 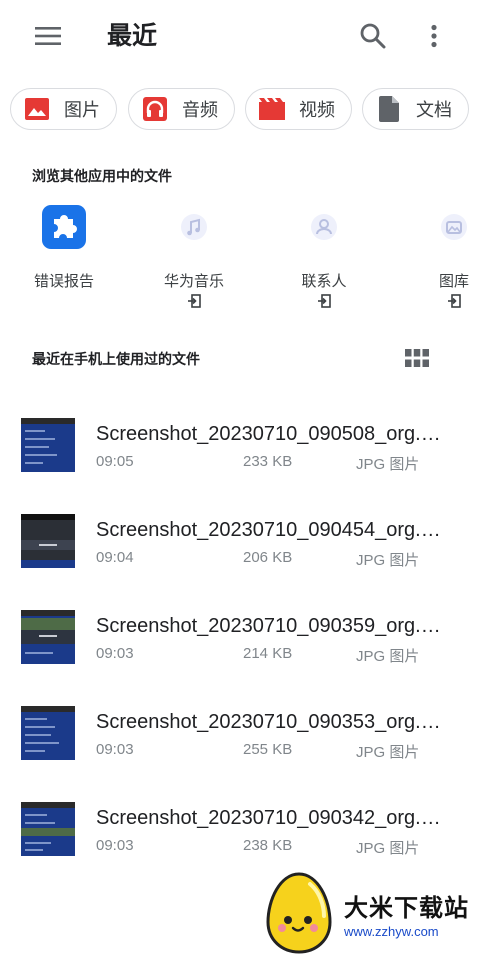 I want to click on file-size: 206 KB, so click(x=268, y=557).